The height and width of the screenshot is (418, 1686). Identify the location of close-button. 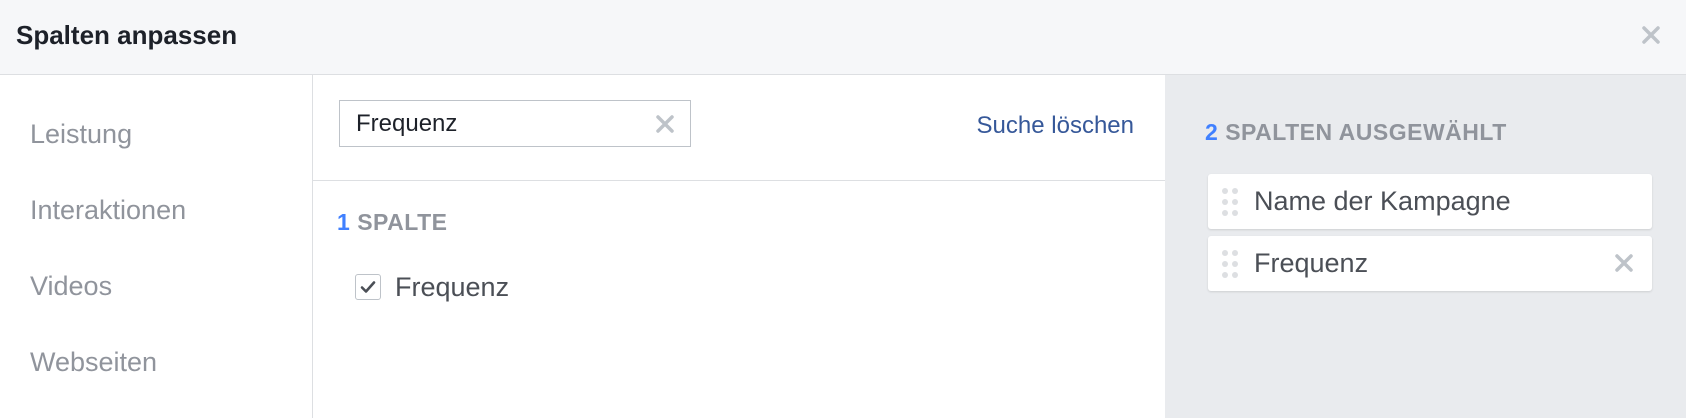
(1651, 35).